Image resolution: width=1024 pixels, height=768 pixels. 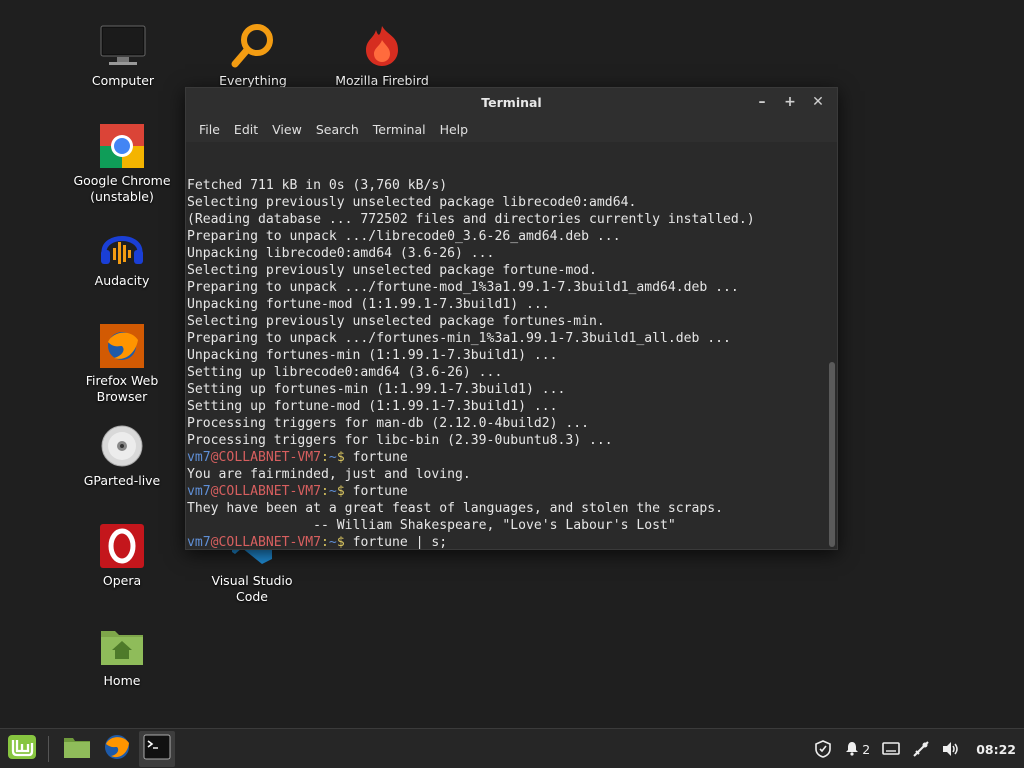 What do you see at coordinates (122, 680) in the screenshot?
I see `desktop-icon-label: Home` at bounding box center [122, 680].